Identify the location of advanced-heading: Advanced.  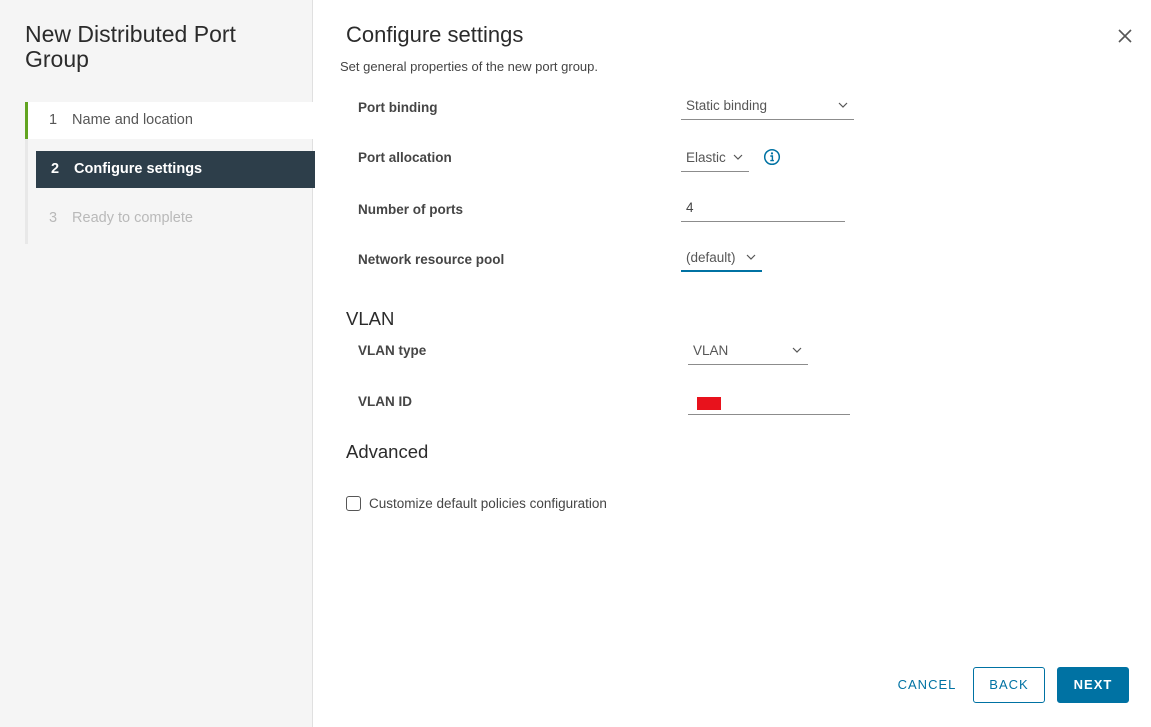
(387, 451).